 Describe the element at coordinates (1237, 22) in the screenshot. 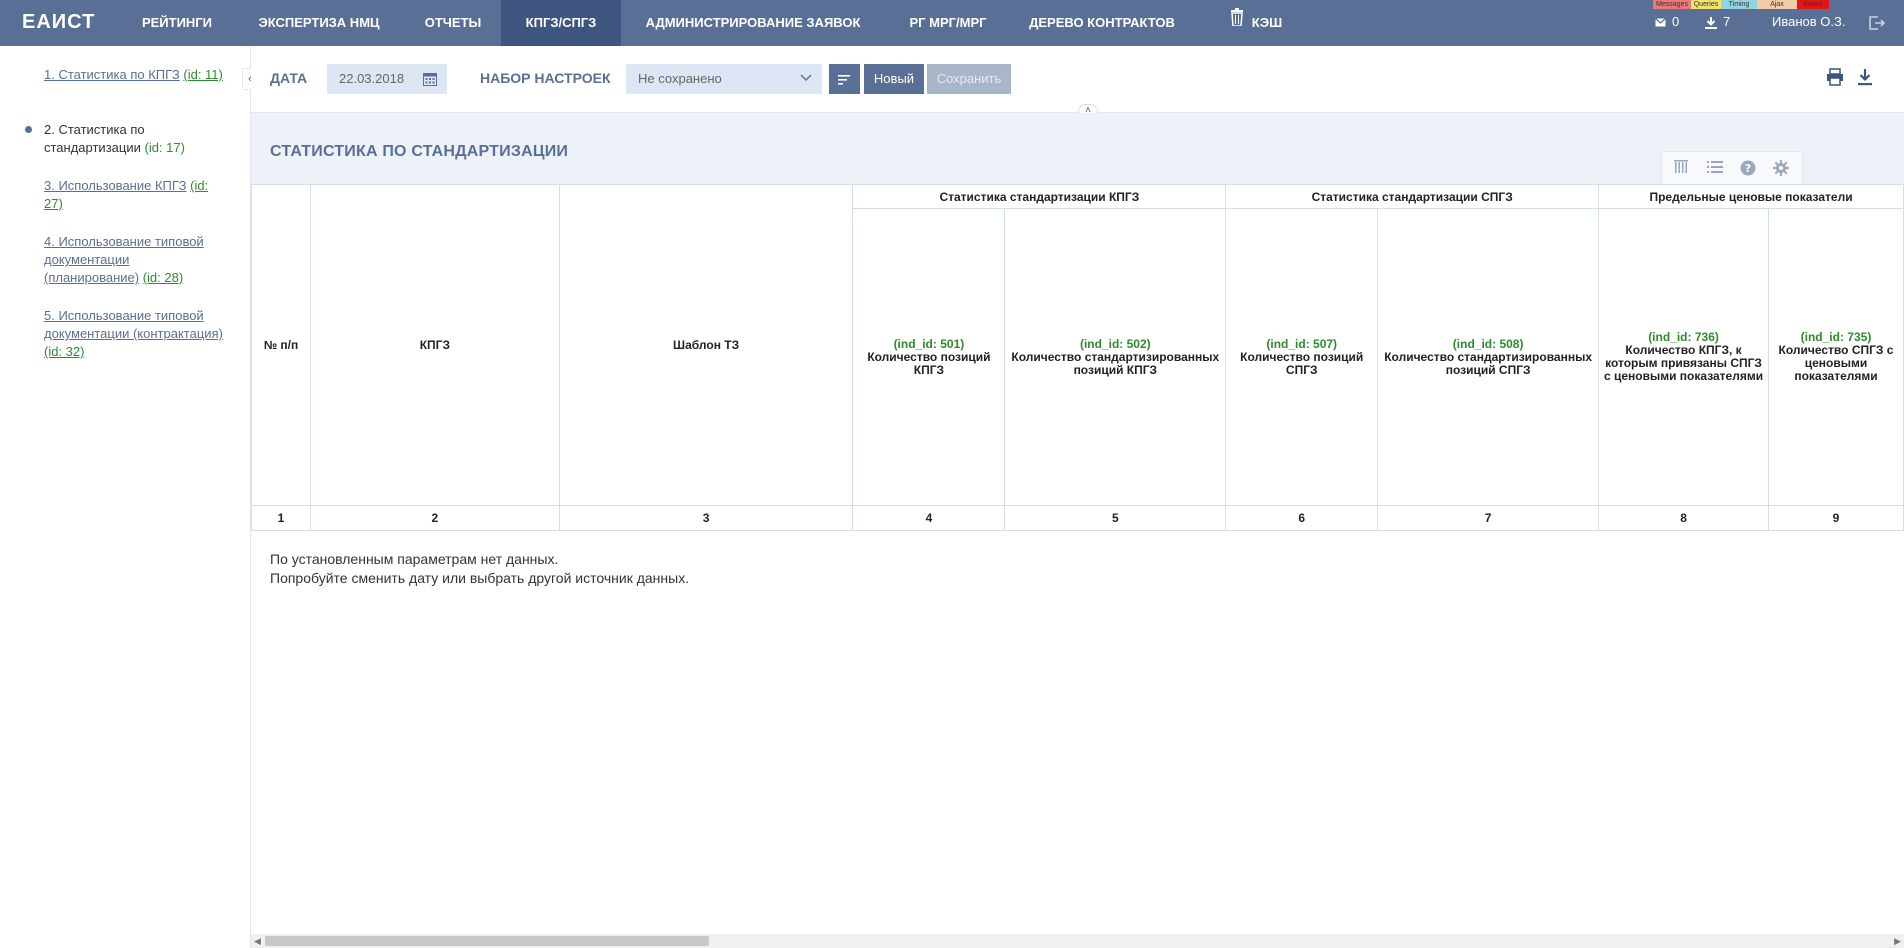

I see `trash-icon` at that location.